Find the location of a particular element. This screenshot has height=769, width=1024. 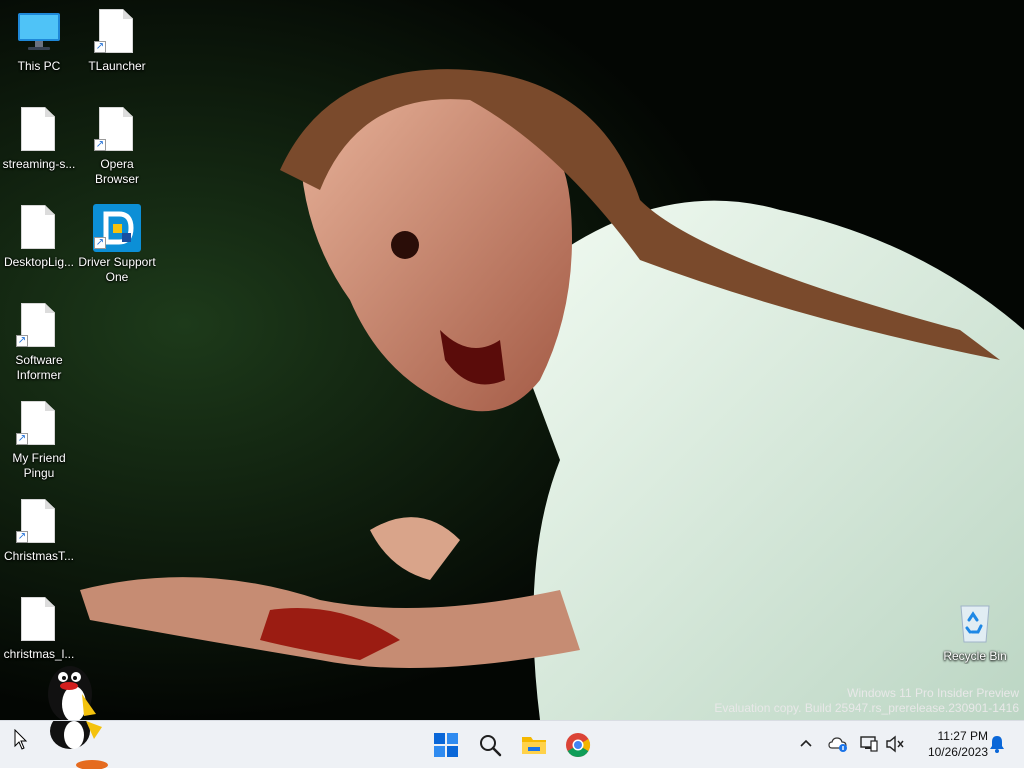

icon-label: This PC is located at coordinates (39, 66).